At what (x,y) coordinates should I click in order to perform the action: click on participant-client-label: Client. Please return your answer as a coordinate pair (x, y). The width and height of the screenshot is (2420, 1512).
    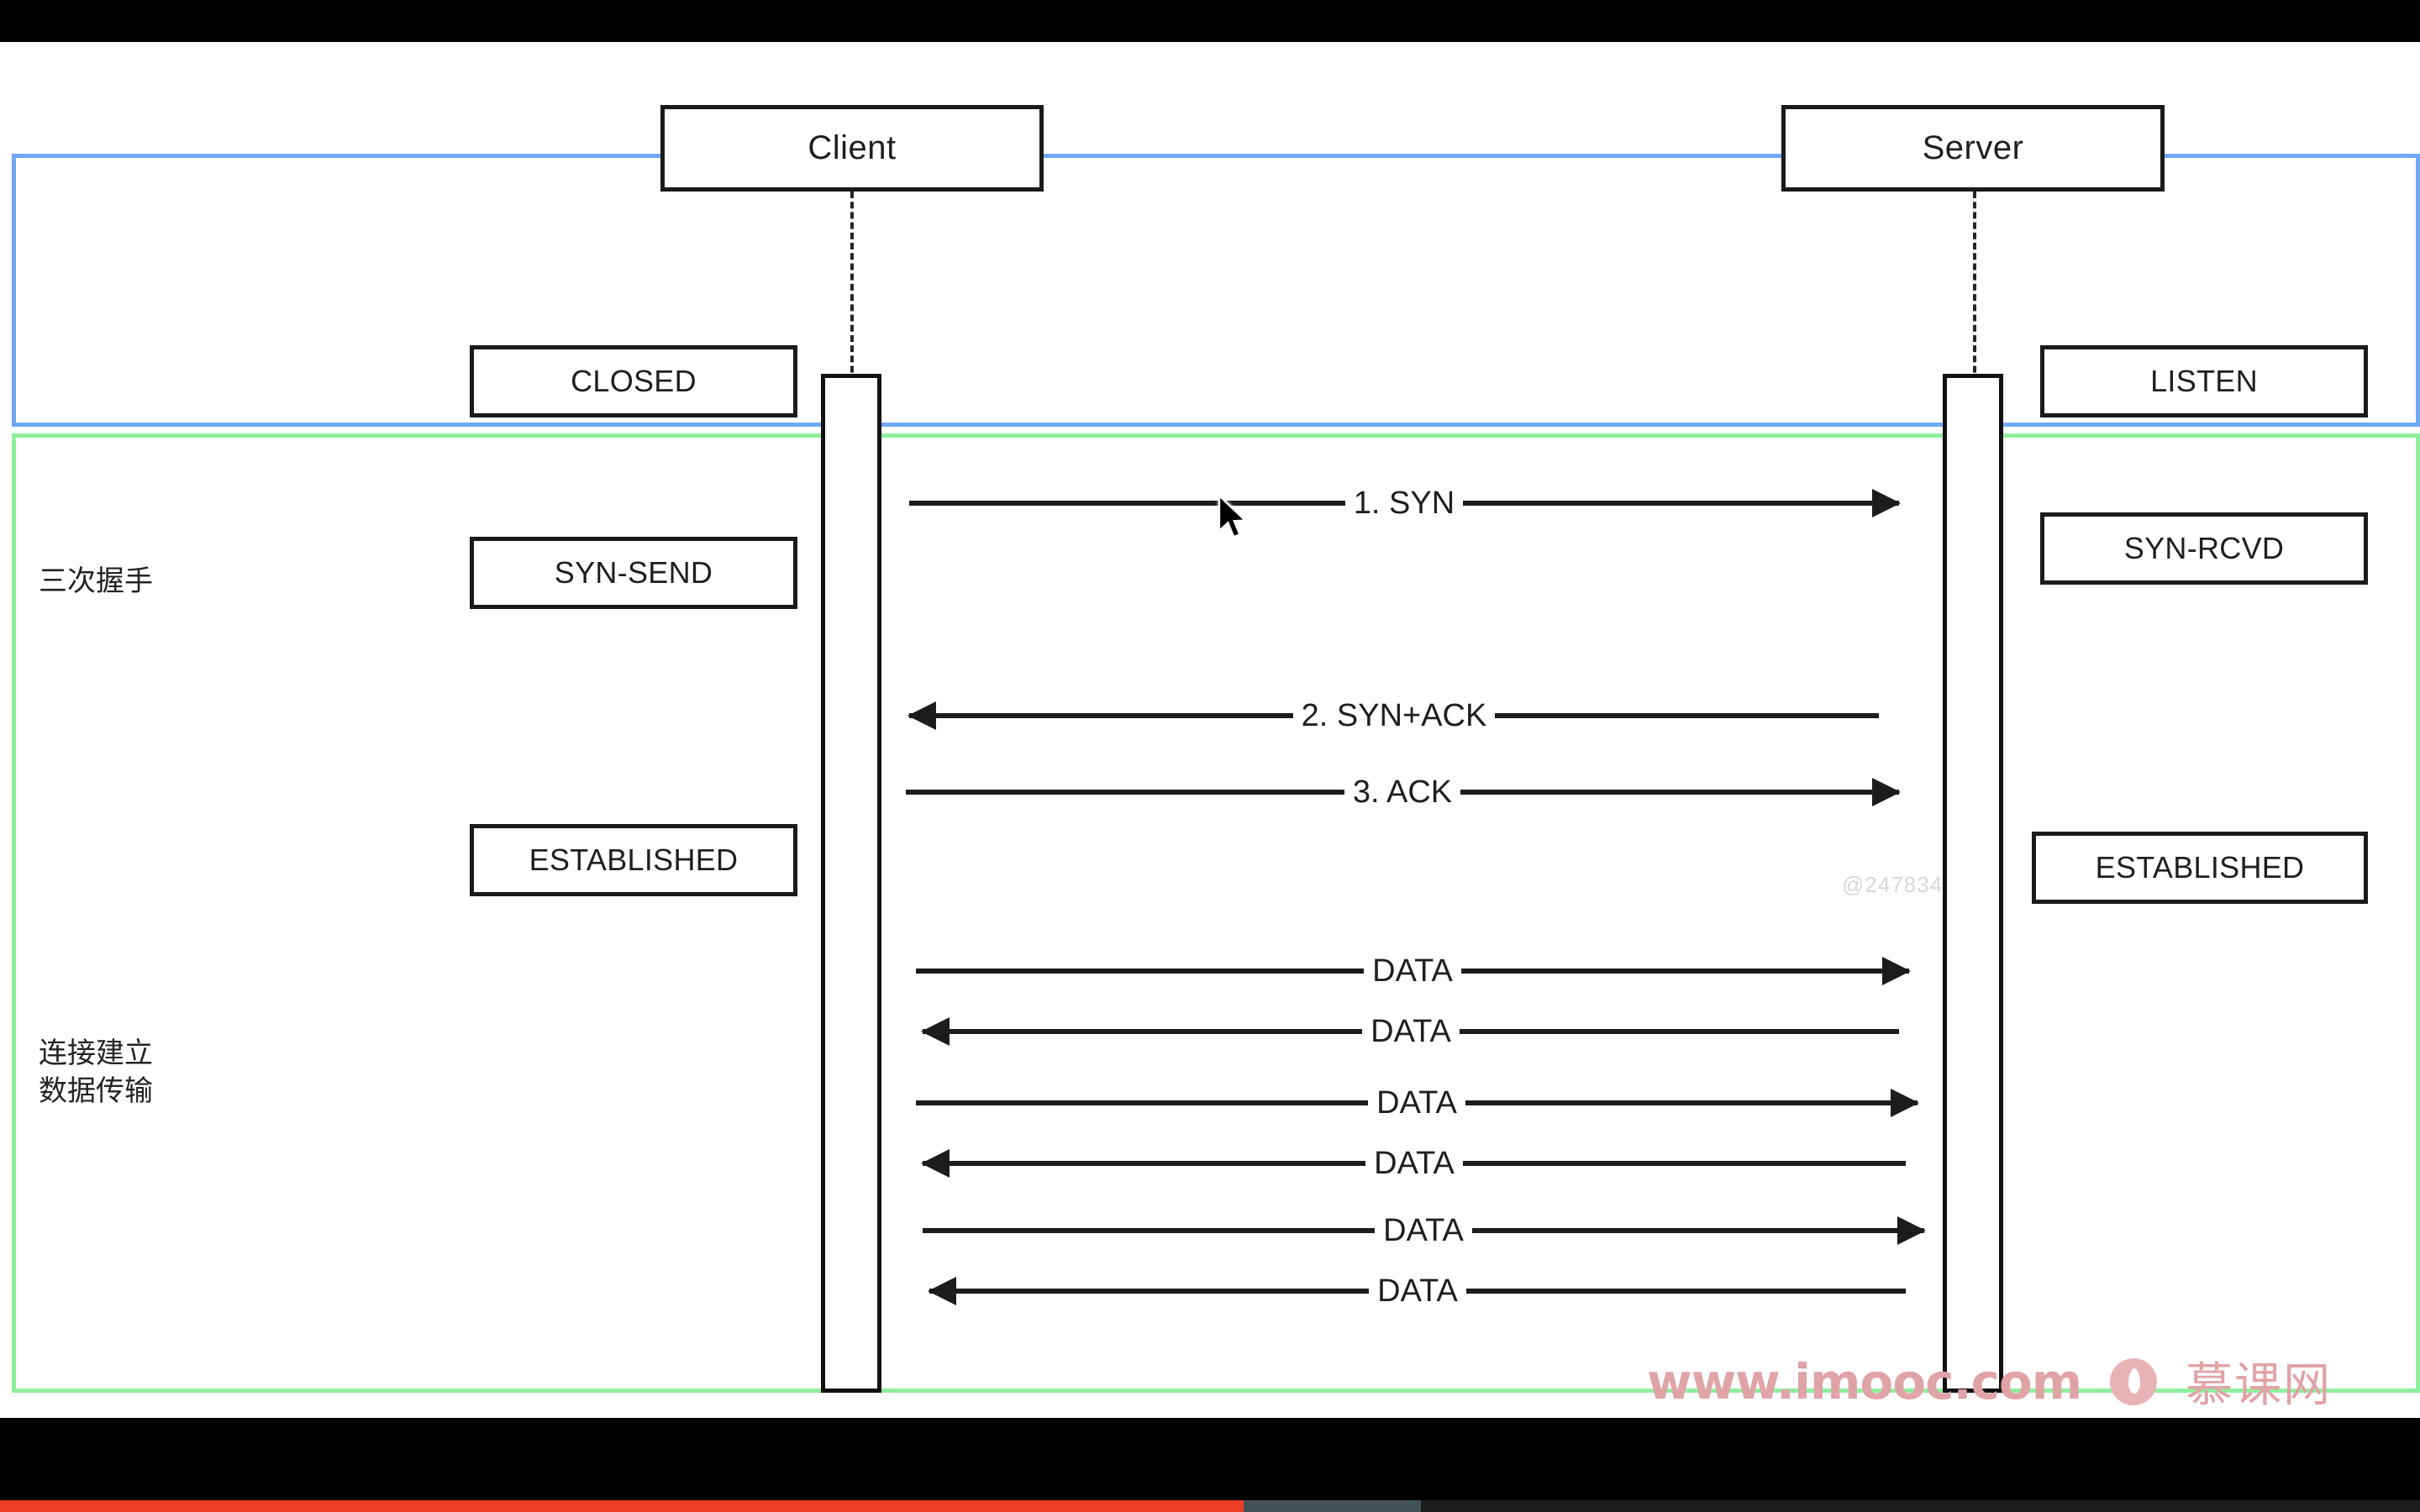
    Looking at the image, I should click on (853, 147).